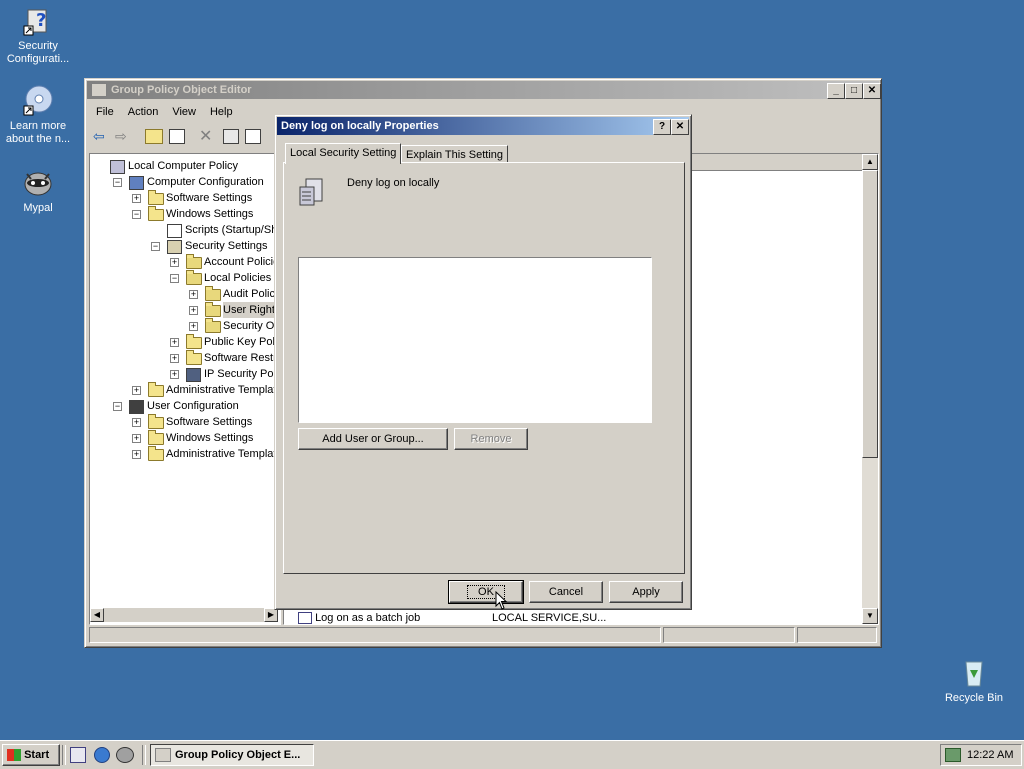  I want to click on up-folder-icon, so click(154, 136).